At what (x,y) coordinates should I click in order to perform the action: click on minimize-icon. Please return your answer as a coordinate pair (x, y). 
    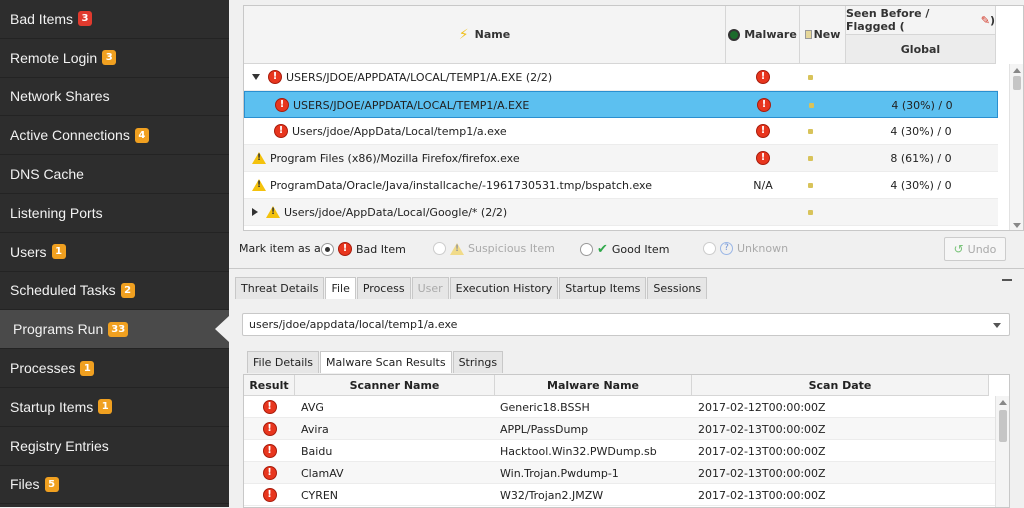
    Looking at the image, I should click on (1007, 280).